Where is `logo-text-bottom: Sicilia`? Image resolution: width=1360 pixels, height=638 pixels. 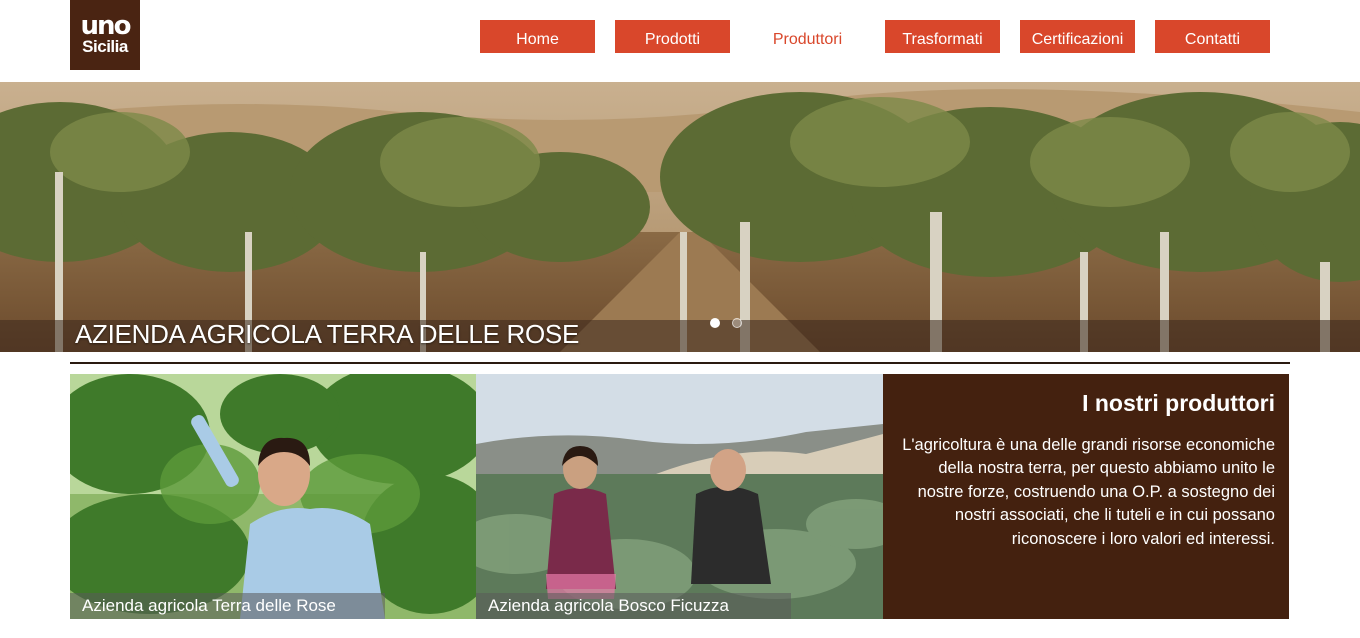
logo-text-bottom: Sicilia is located at coordinates (105, 46).